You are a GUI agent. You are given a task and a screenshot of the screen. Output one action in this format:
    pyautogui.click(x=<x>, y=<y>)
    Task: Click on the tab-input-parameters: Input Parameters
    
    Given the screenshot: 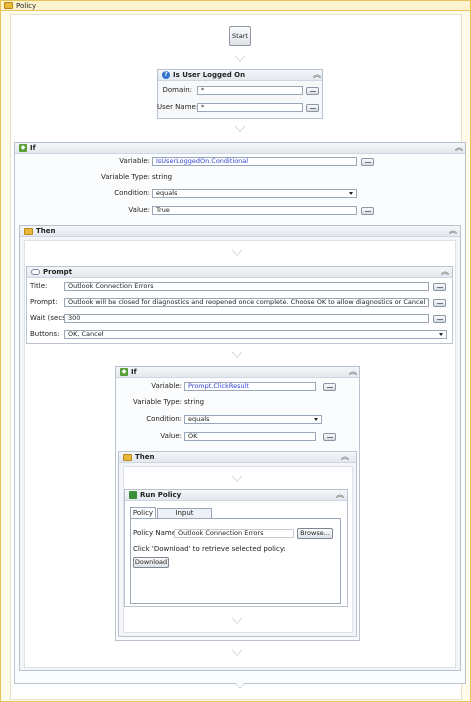 What is the action you would take?
    pyautogui.click(x=184, y=517)
    